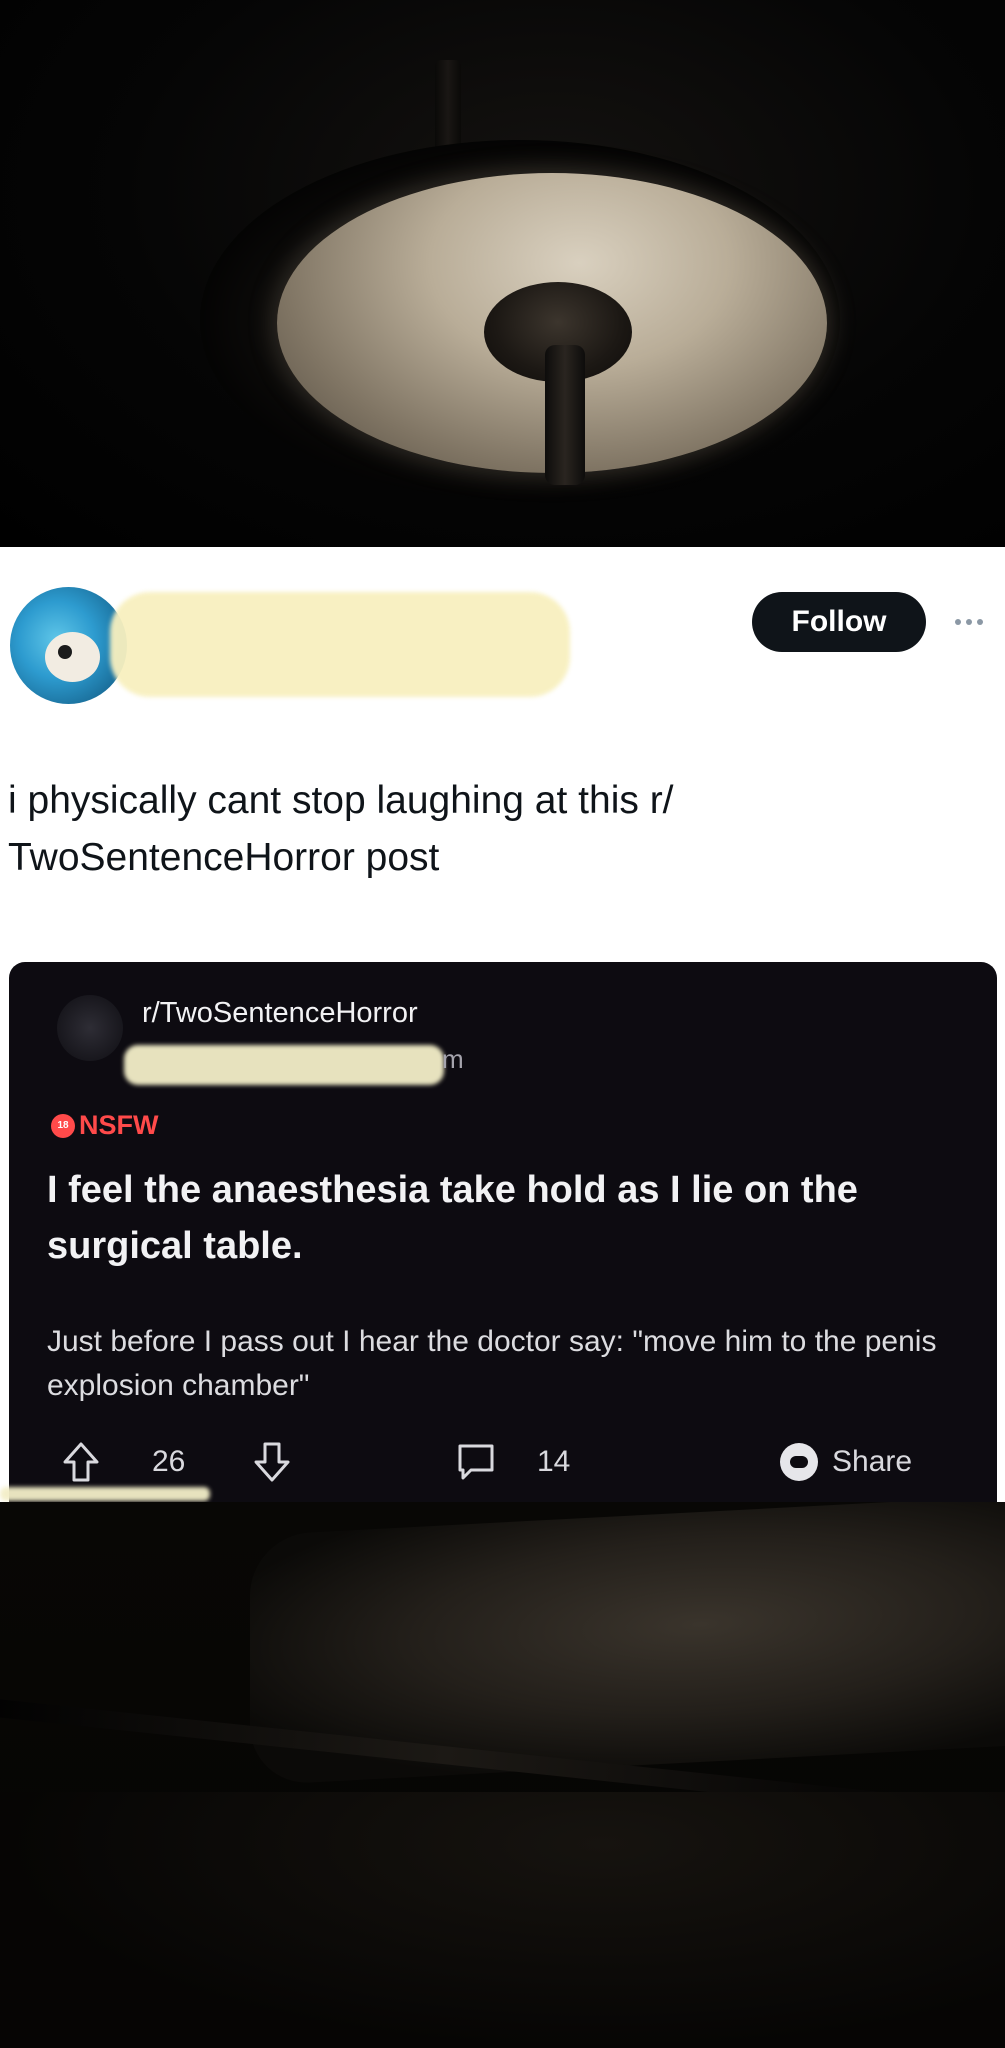  What do you see at coordinates (476, 1462) in the screenshot?
I see `comment-bubble-icon` at bounding box center [476, 1462].